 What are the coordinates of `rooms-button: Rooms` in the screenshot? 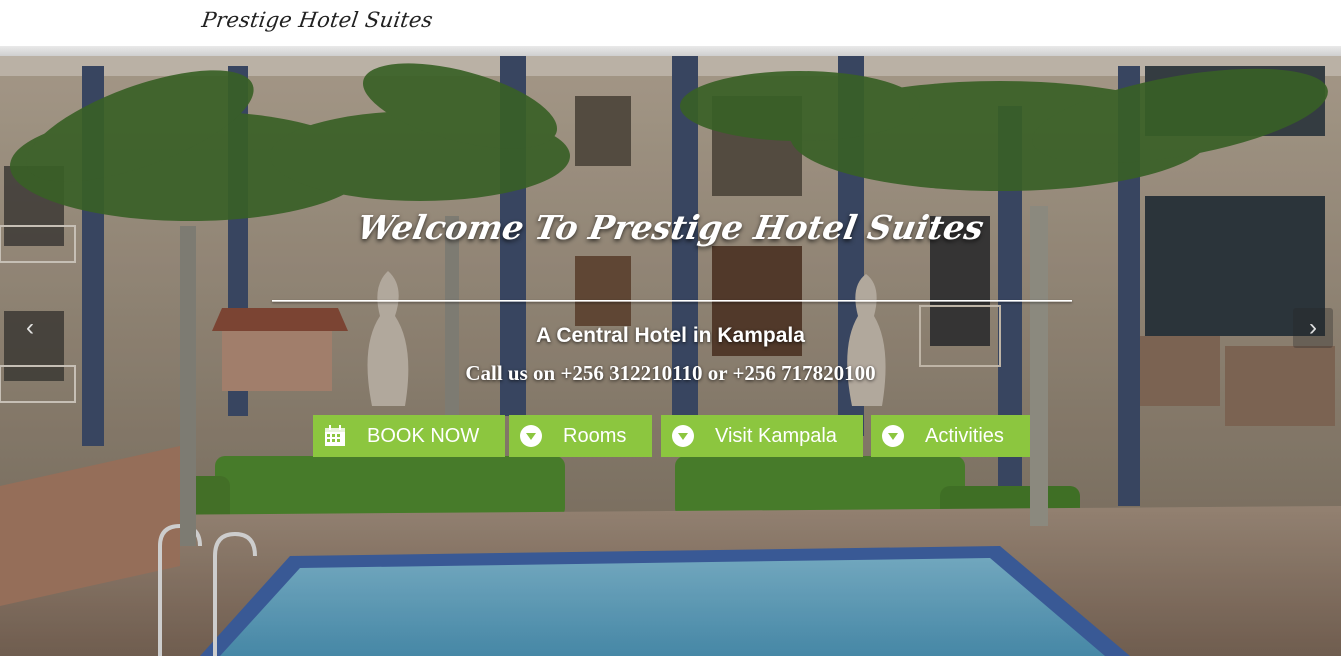 It's located at (580, 436).